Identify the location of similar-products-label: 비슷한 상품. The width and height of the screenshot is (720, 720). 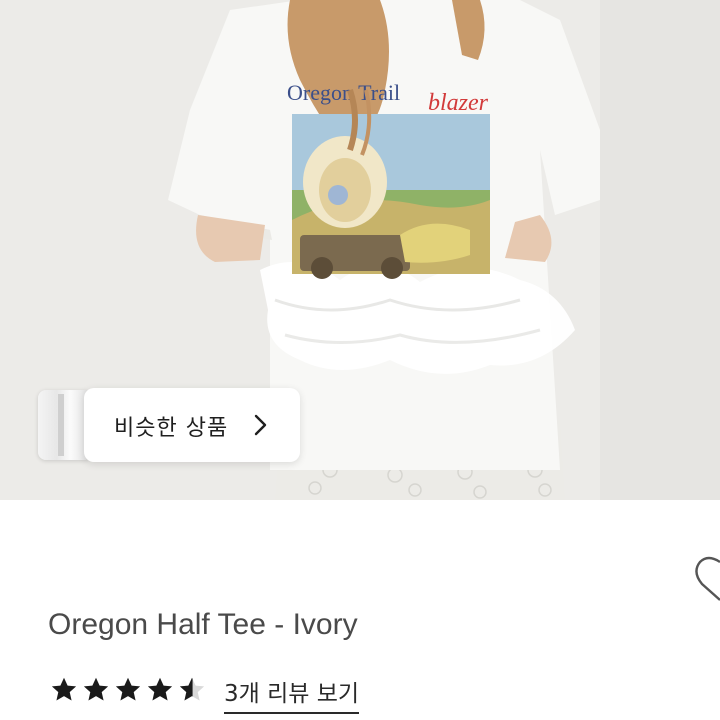
(171, 428).